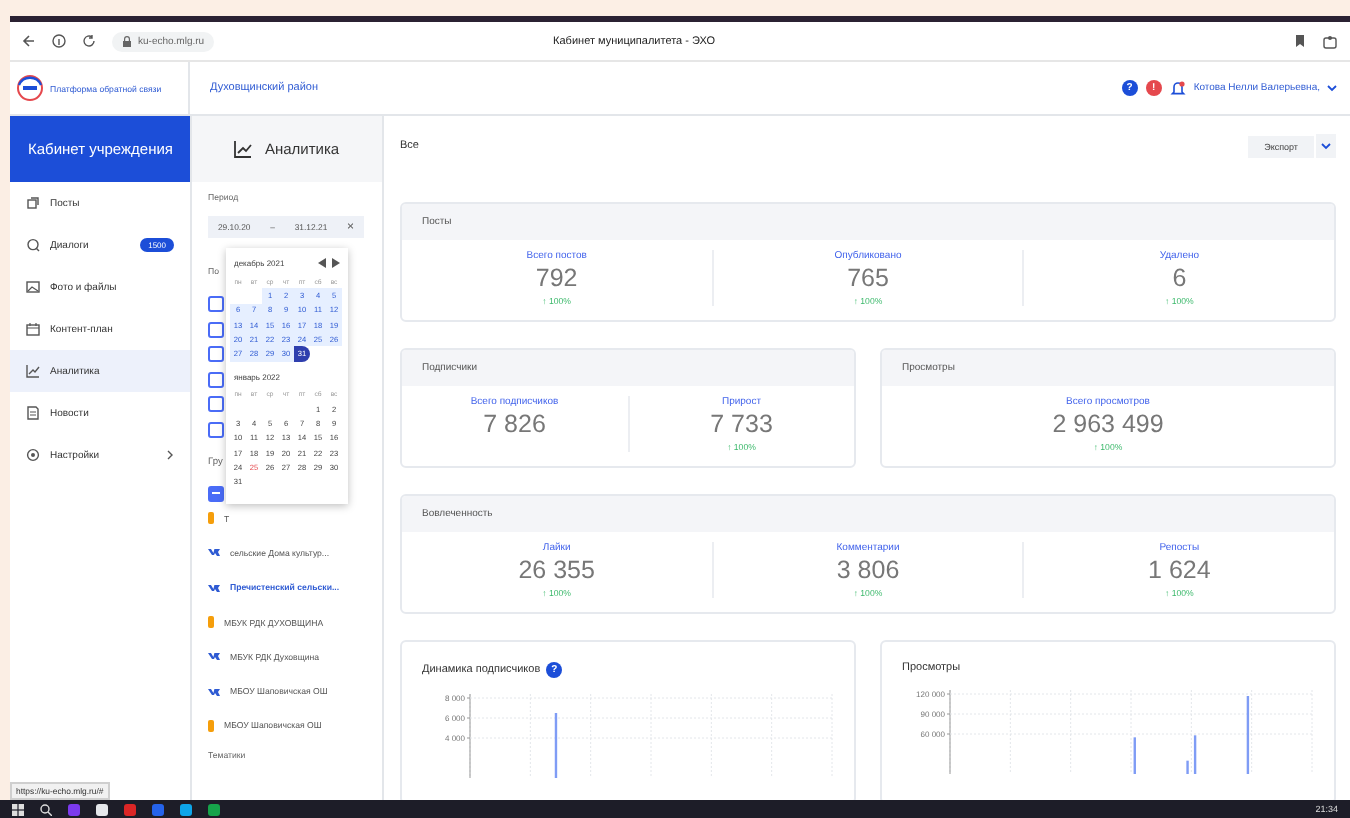  What do you see at coordinates (1330, 41) in the screenshot?
I see `extension-icon` at bounding box center [1330, 41].